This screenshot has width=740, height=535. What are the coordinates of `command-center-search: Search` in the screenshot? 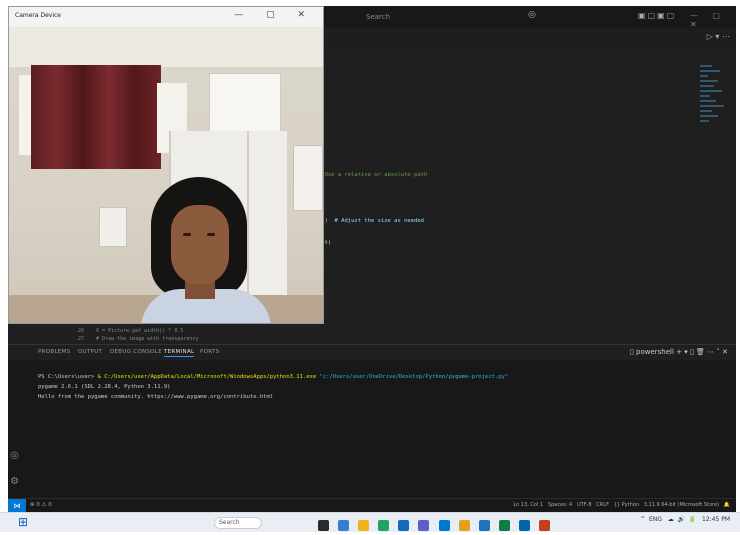 It's located at (426, 17).